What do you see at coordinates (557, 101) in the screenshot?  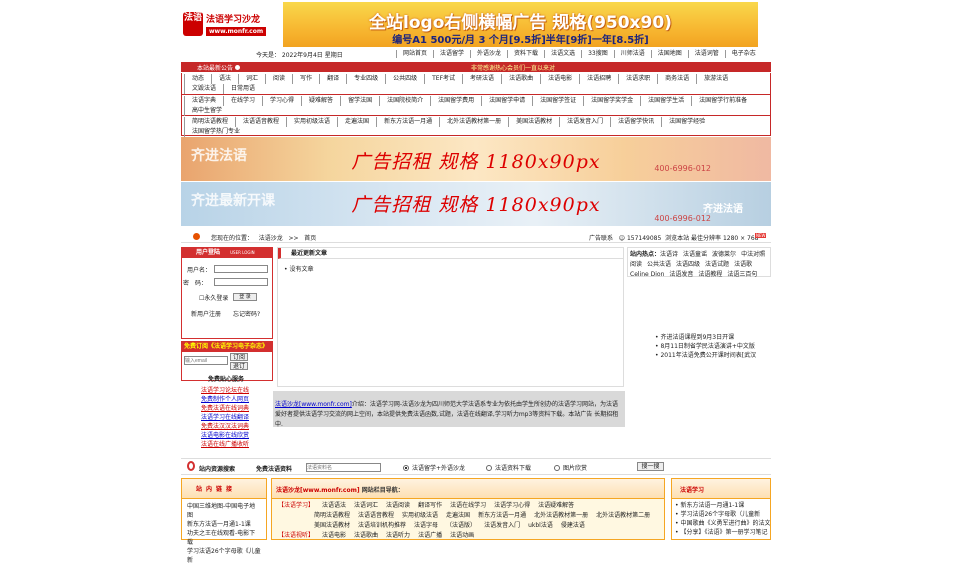 I see `category-link: 法国留学签证` at bounding box center [557, 101].